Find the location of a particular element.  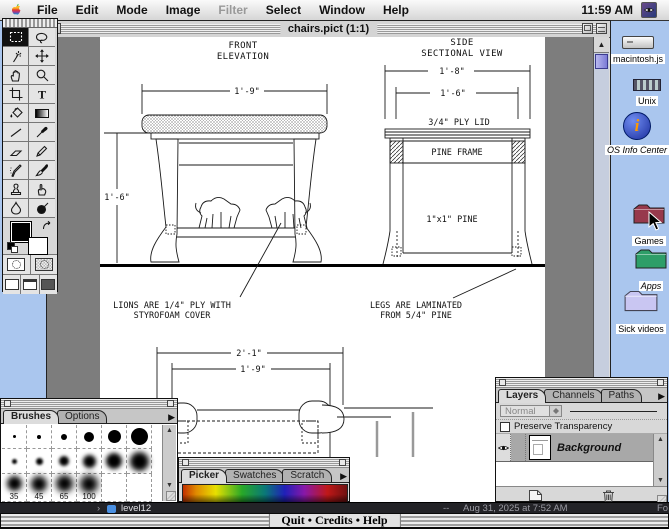

desktop-icon-os-info-center: i OS Info Center is located at coordinates (637, 135).